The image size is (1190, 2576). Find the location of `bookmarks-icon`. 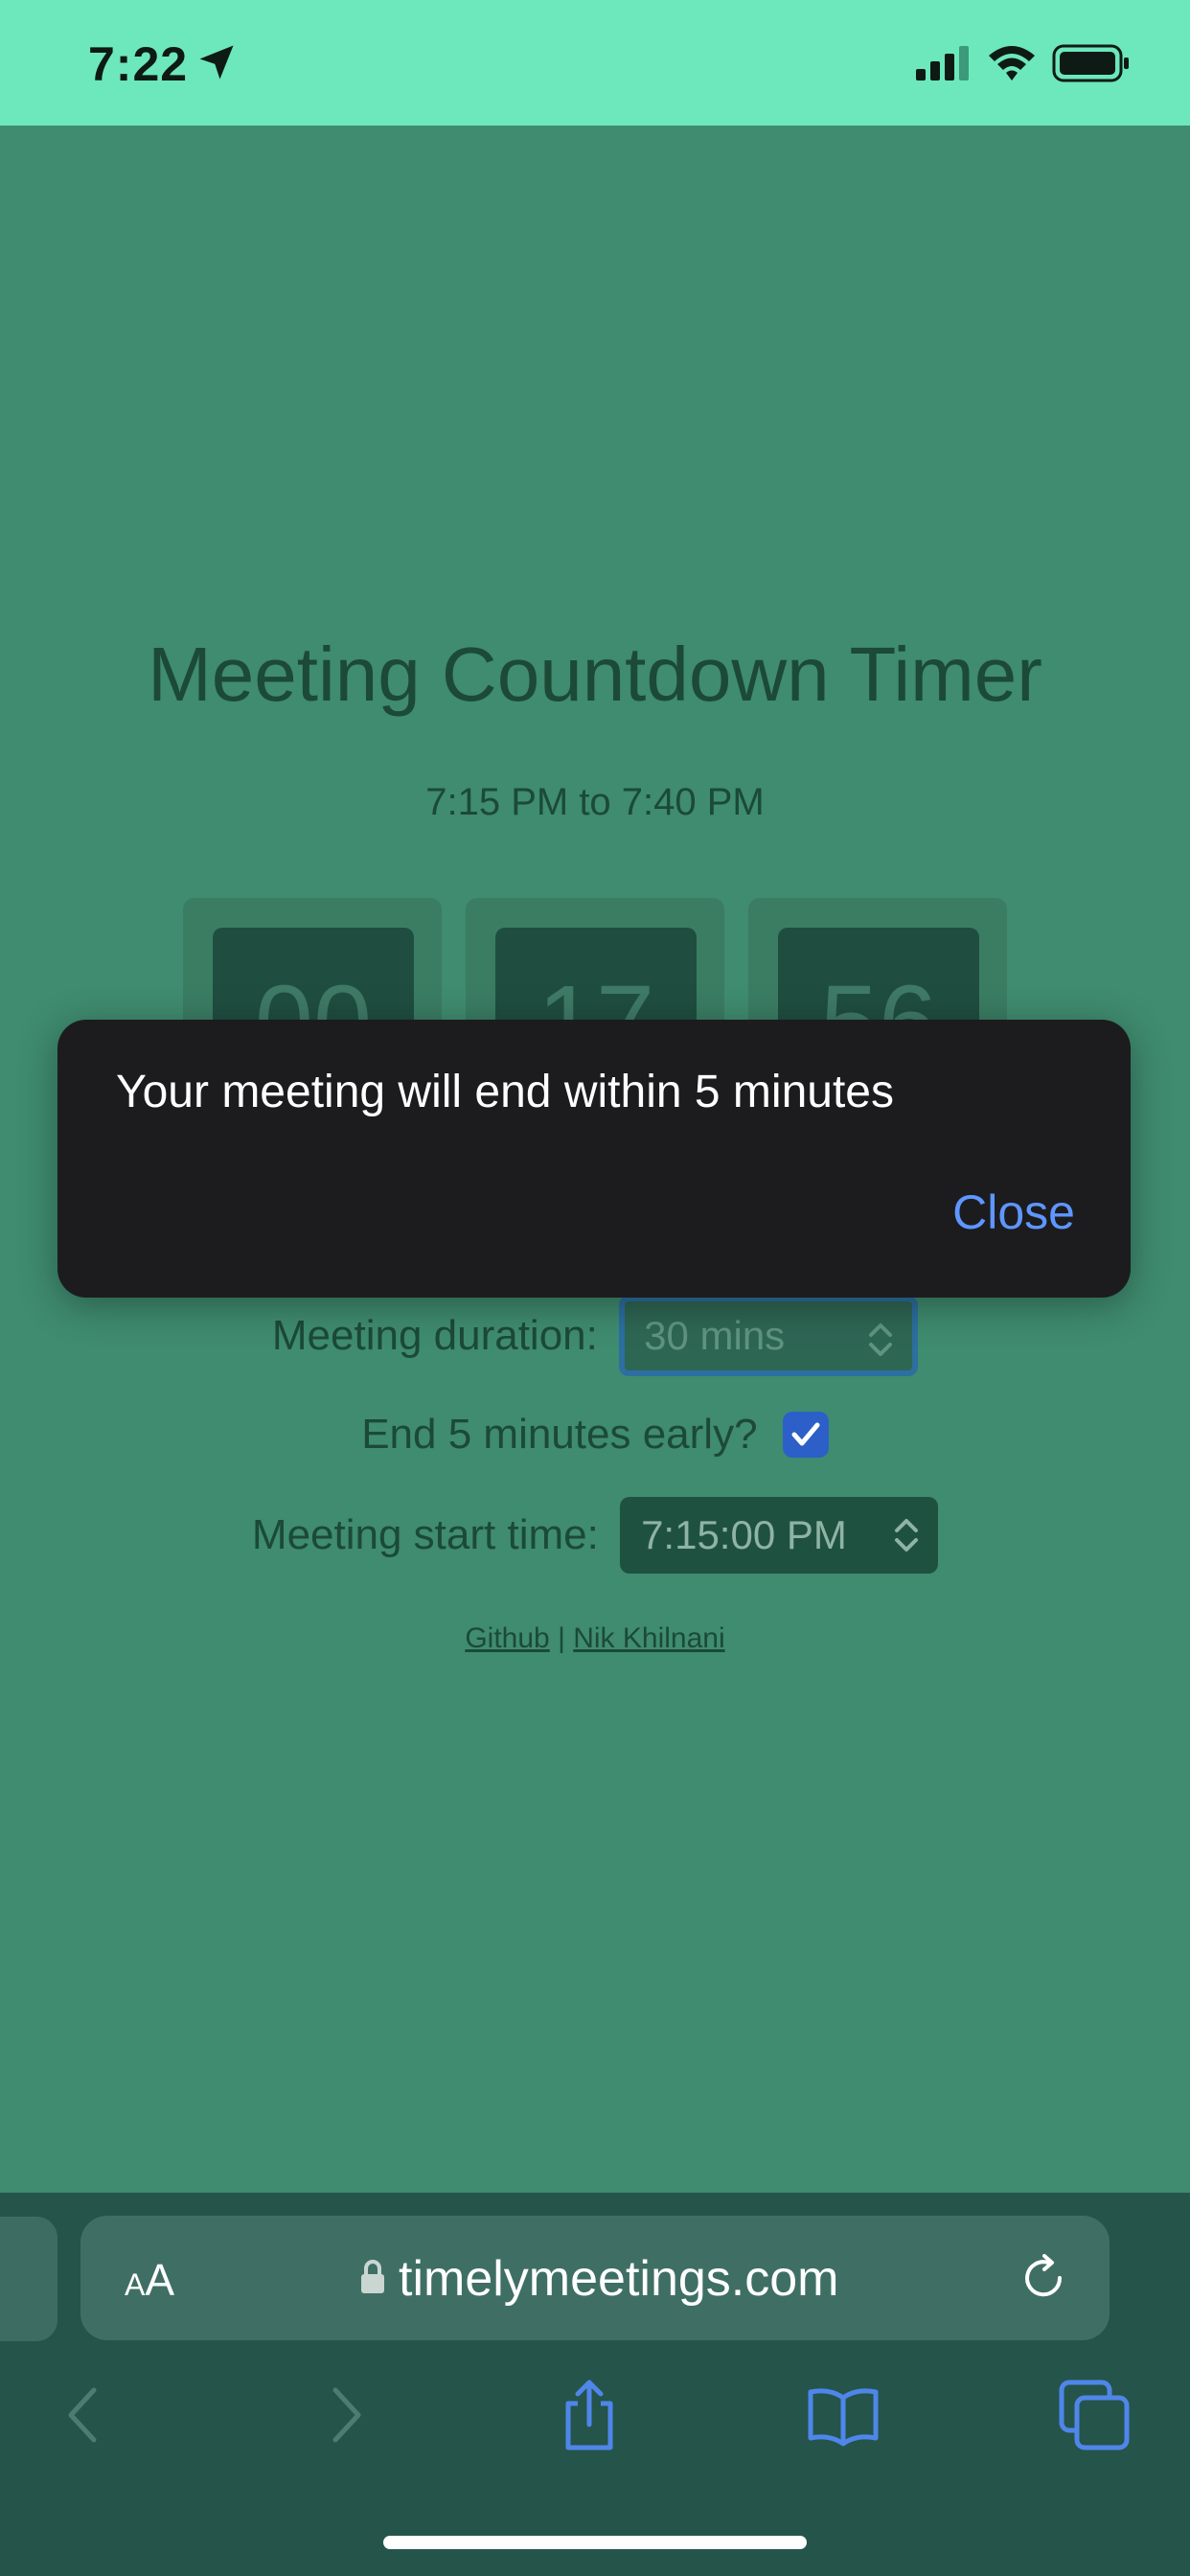

bookmarks-icon is located at coordinates (843, 2415).